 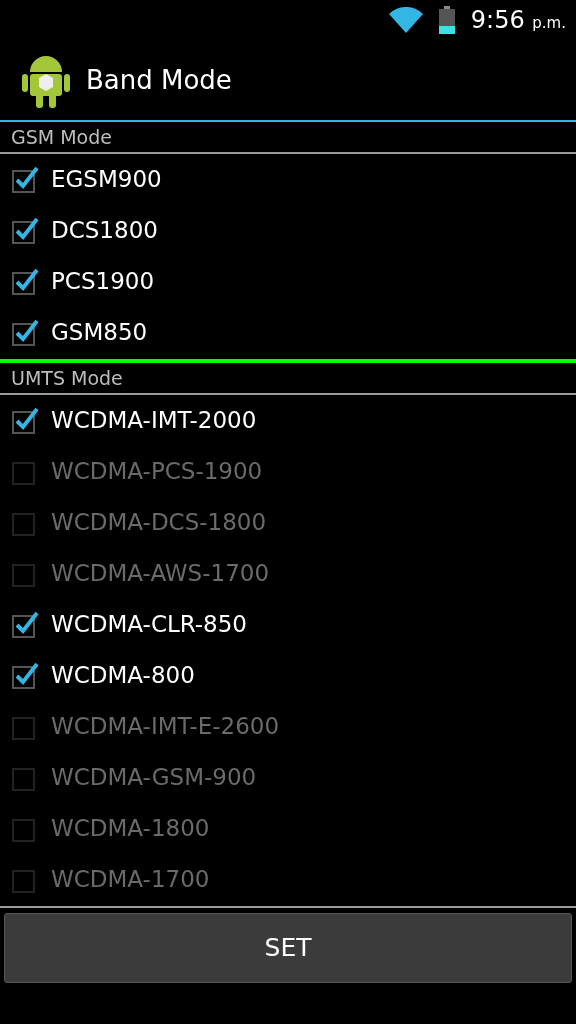 What do you see at coordinates (288, 379) in the screenshot?
I see `section-header: UMTS Mode` at bounding box center [288, 379].